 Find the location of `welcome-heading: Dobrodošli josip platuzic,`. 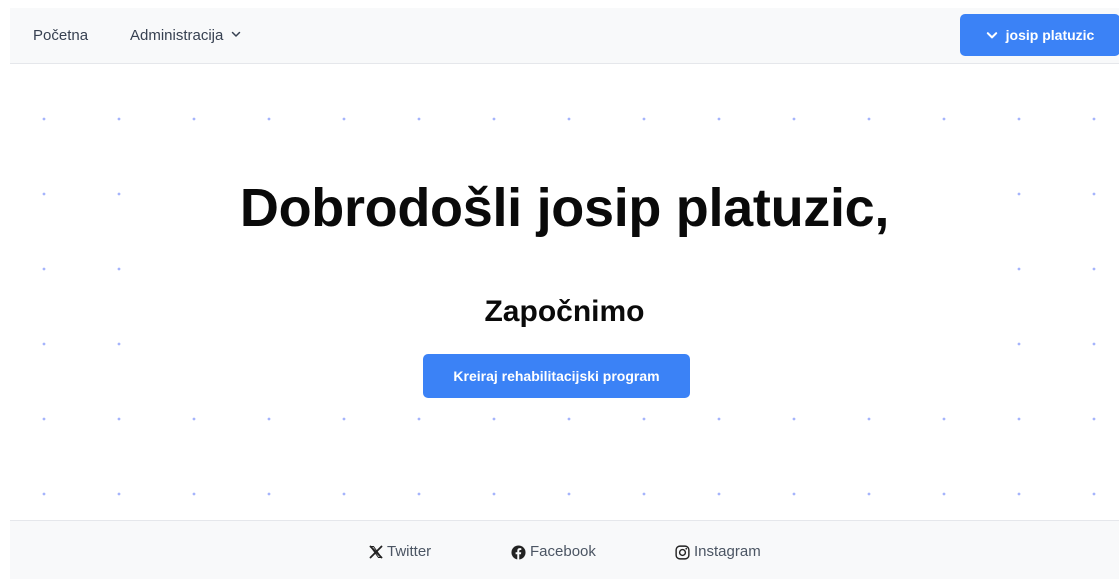

welcome-heading: Dobrodošli josip platuzic, is located at coordinates (564, 208).